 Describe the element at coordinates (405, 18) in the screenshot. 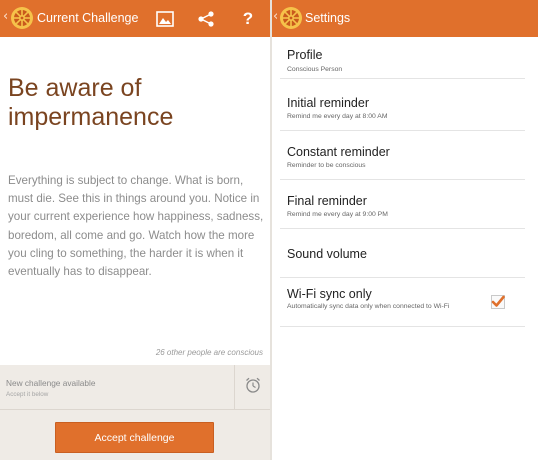

I see `action-bar: ‹ Settings` at that location.